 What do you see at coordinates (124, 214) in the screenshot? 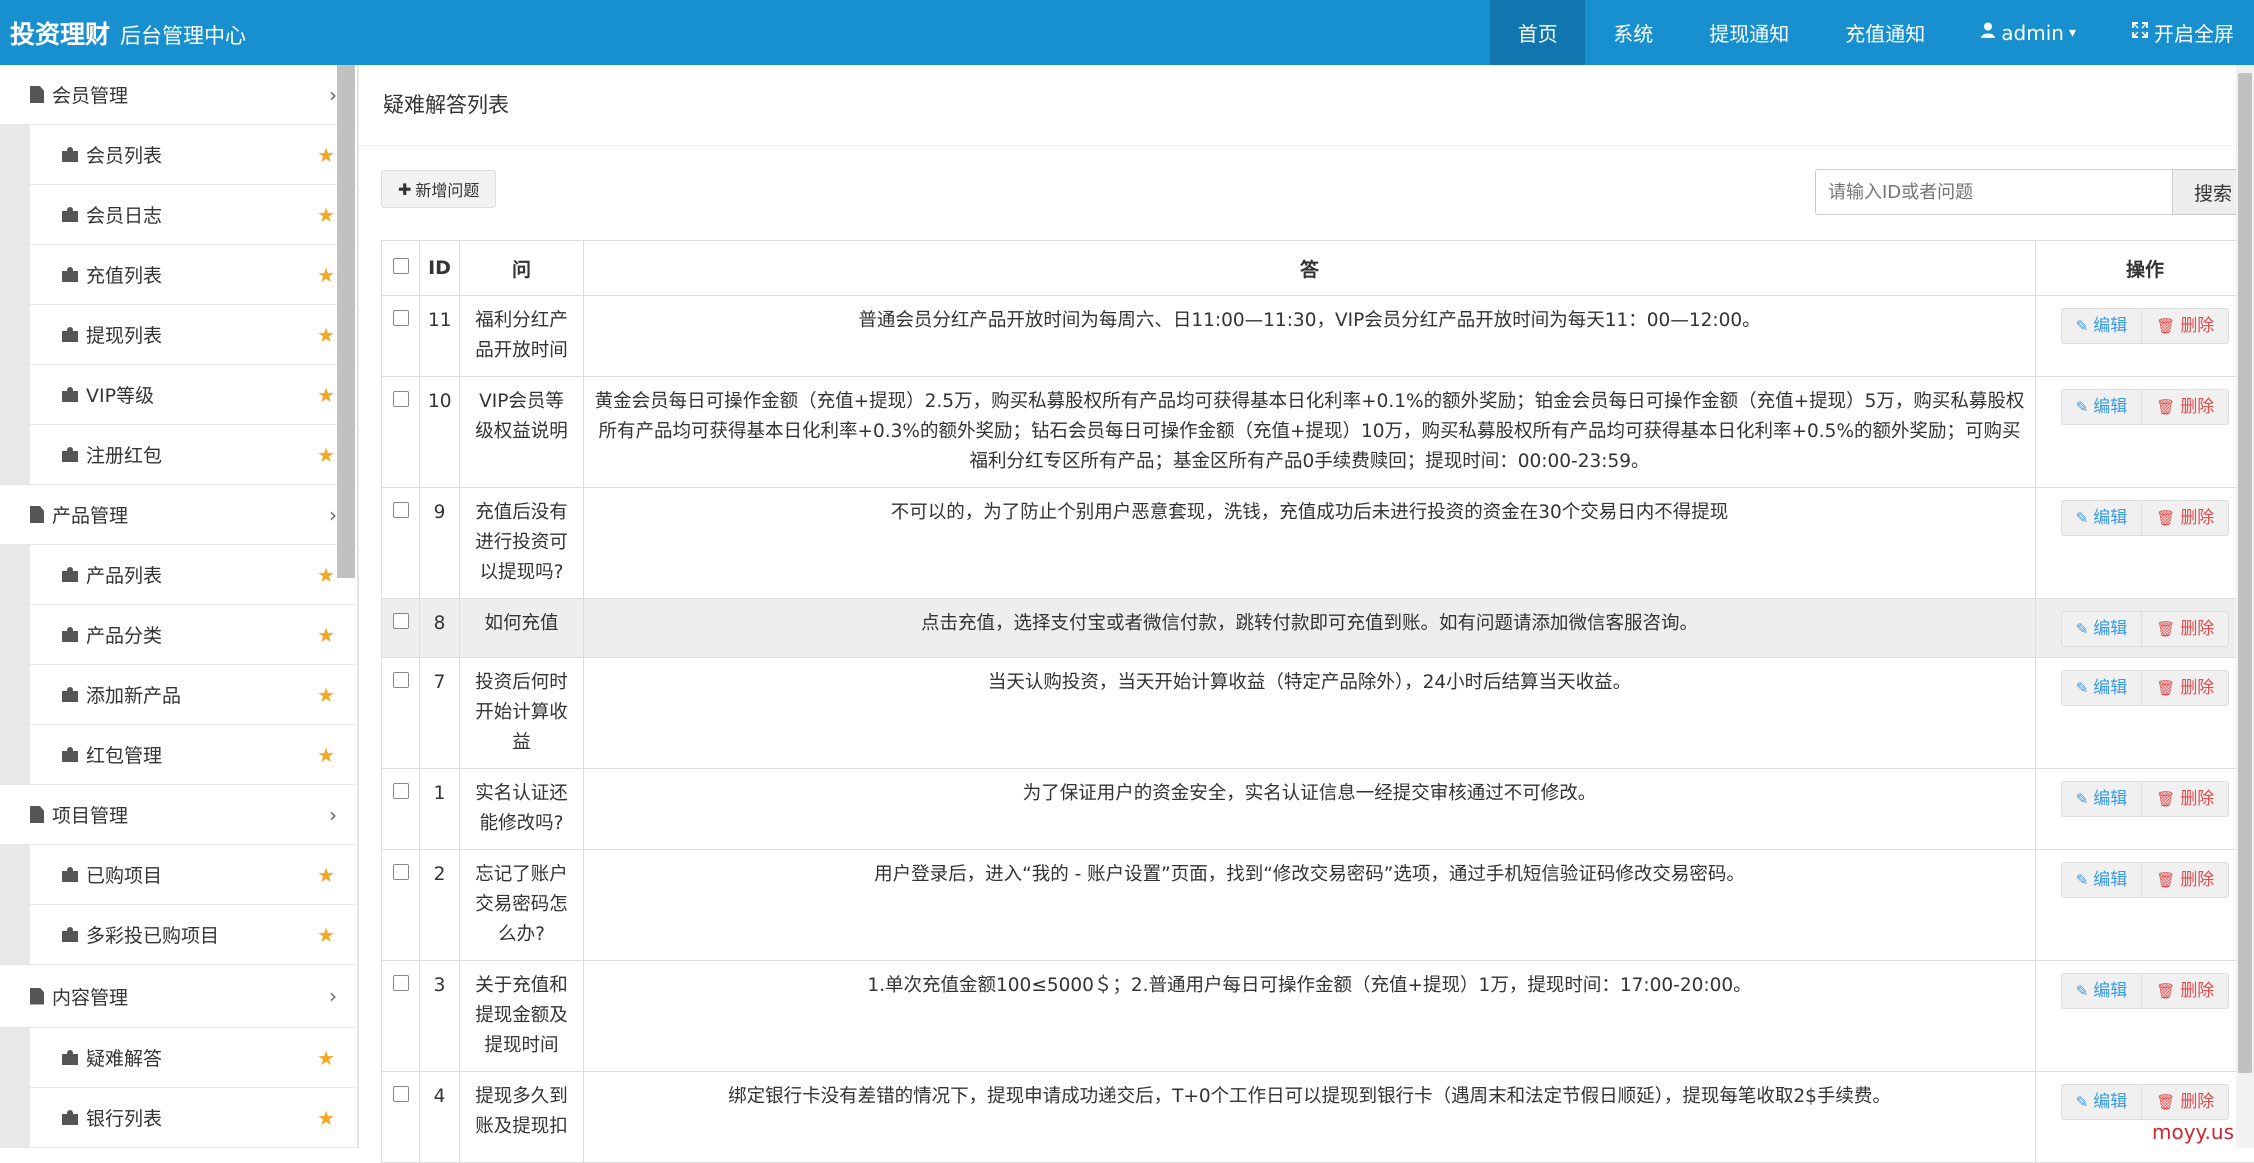
I see `sidebar-item-label: 会员日志` at bounding box center [124, 214].